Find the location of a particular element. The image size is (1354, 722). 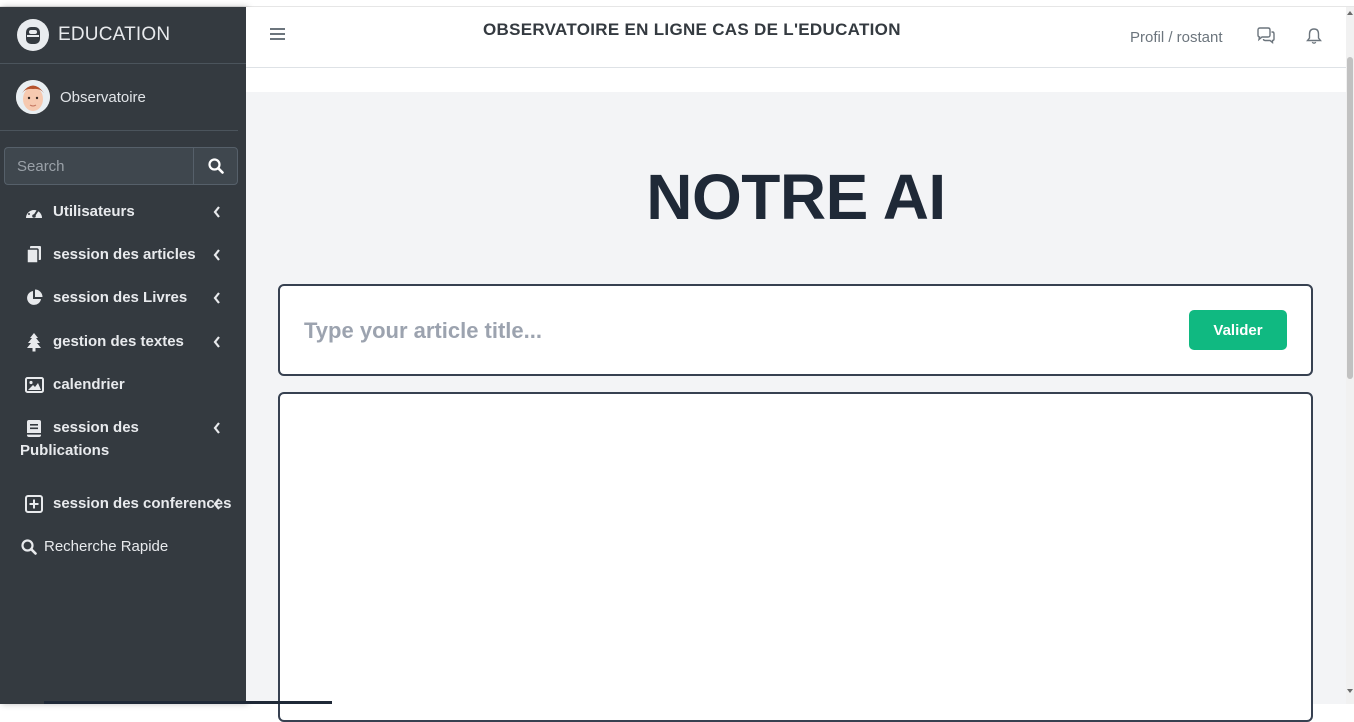

sidebar-item-label: session des is located at coordinates (96, 427).